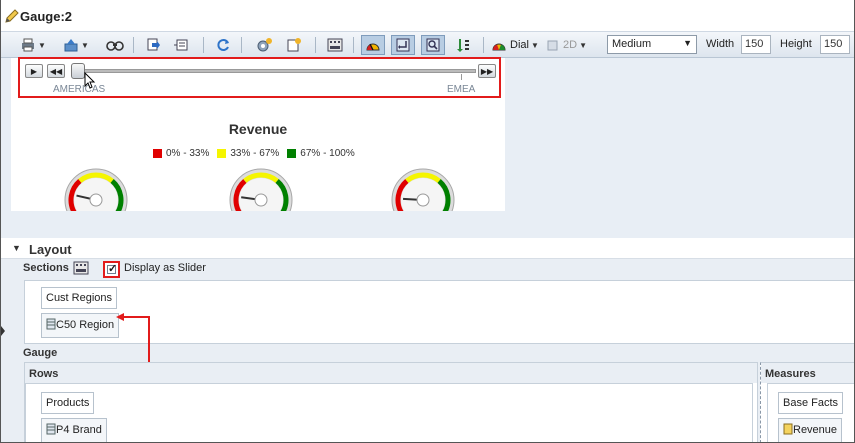  Describe the element at coordinates (16, 248) in the screenshot. I see `collapse-icon: ▼` at that location.